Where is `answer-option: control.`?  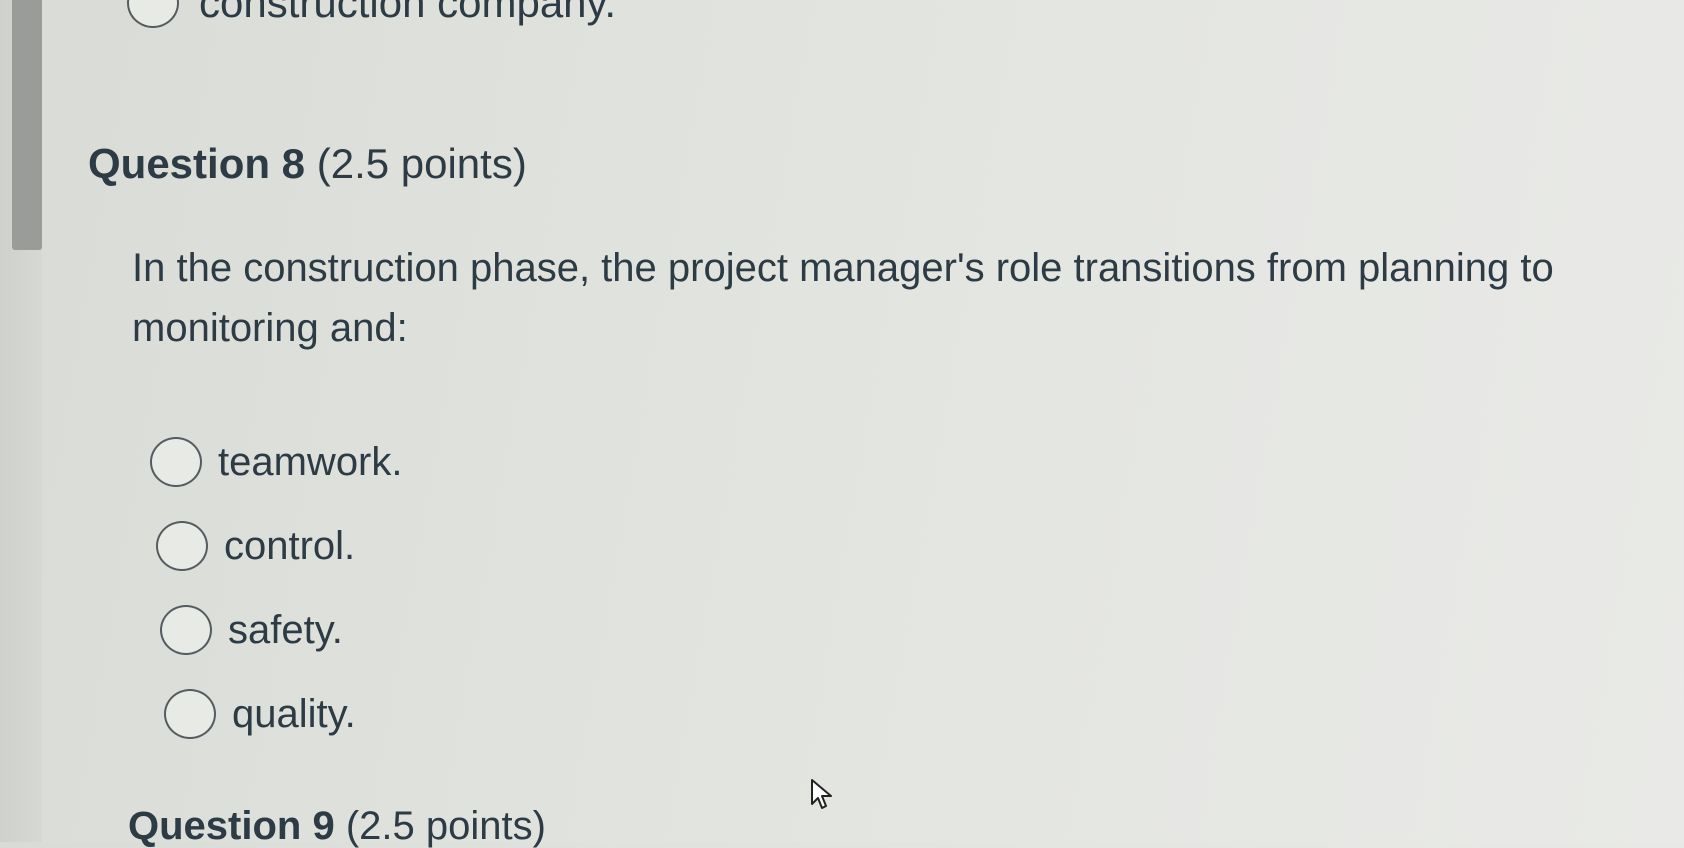 answer-option: control. is located at coordinates (276, 546).